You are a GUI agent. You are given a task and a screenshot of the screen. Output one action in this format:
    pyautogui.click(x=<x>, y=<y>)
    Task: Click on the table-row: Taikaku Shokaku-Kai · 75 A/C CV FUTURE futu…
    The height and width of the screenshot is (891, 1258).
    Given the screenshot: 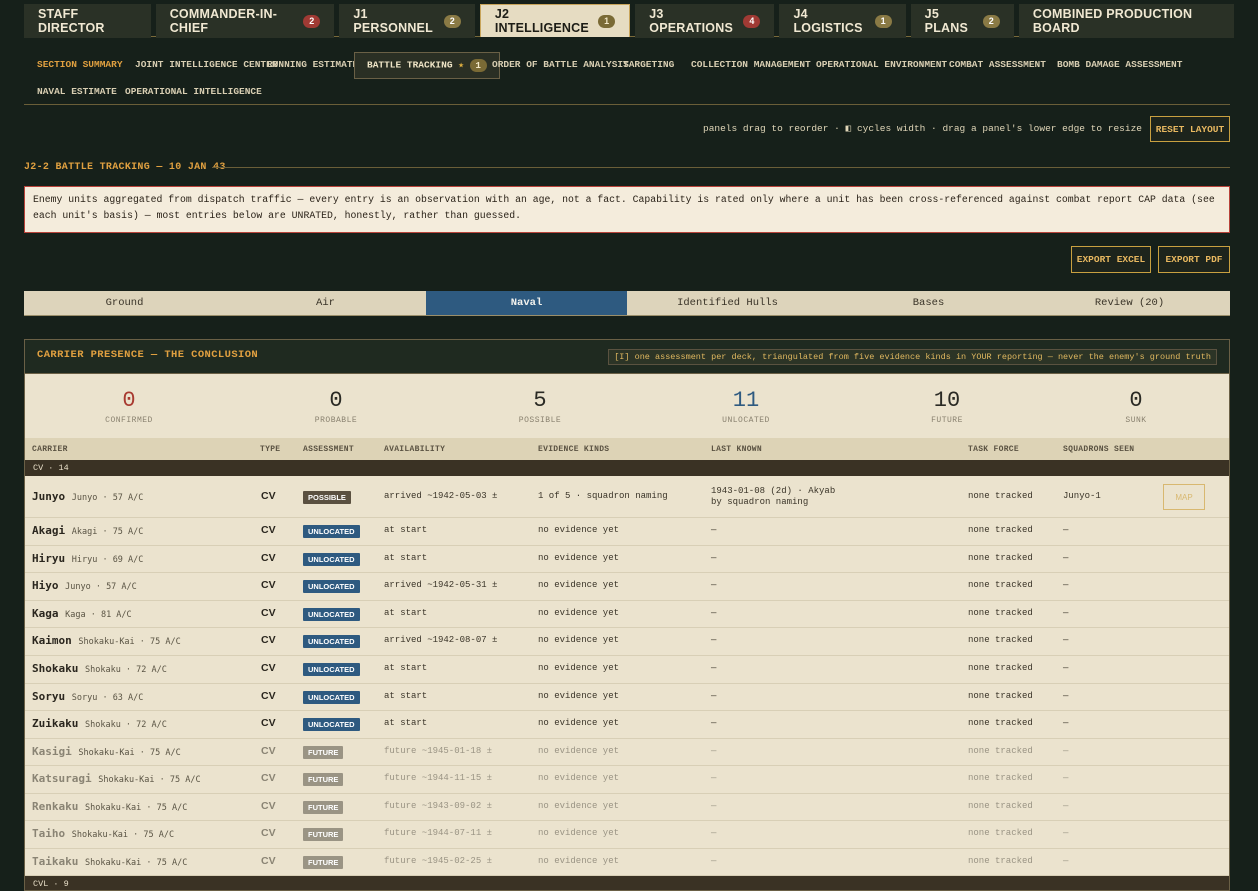 What is the action you would take?
    pyautogui.click(x=627, y=862)
    